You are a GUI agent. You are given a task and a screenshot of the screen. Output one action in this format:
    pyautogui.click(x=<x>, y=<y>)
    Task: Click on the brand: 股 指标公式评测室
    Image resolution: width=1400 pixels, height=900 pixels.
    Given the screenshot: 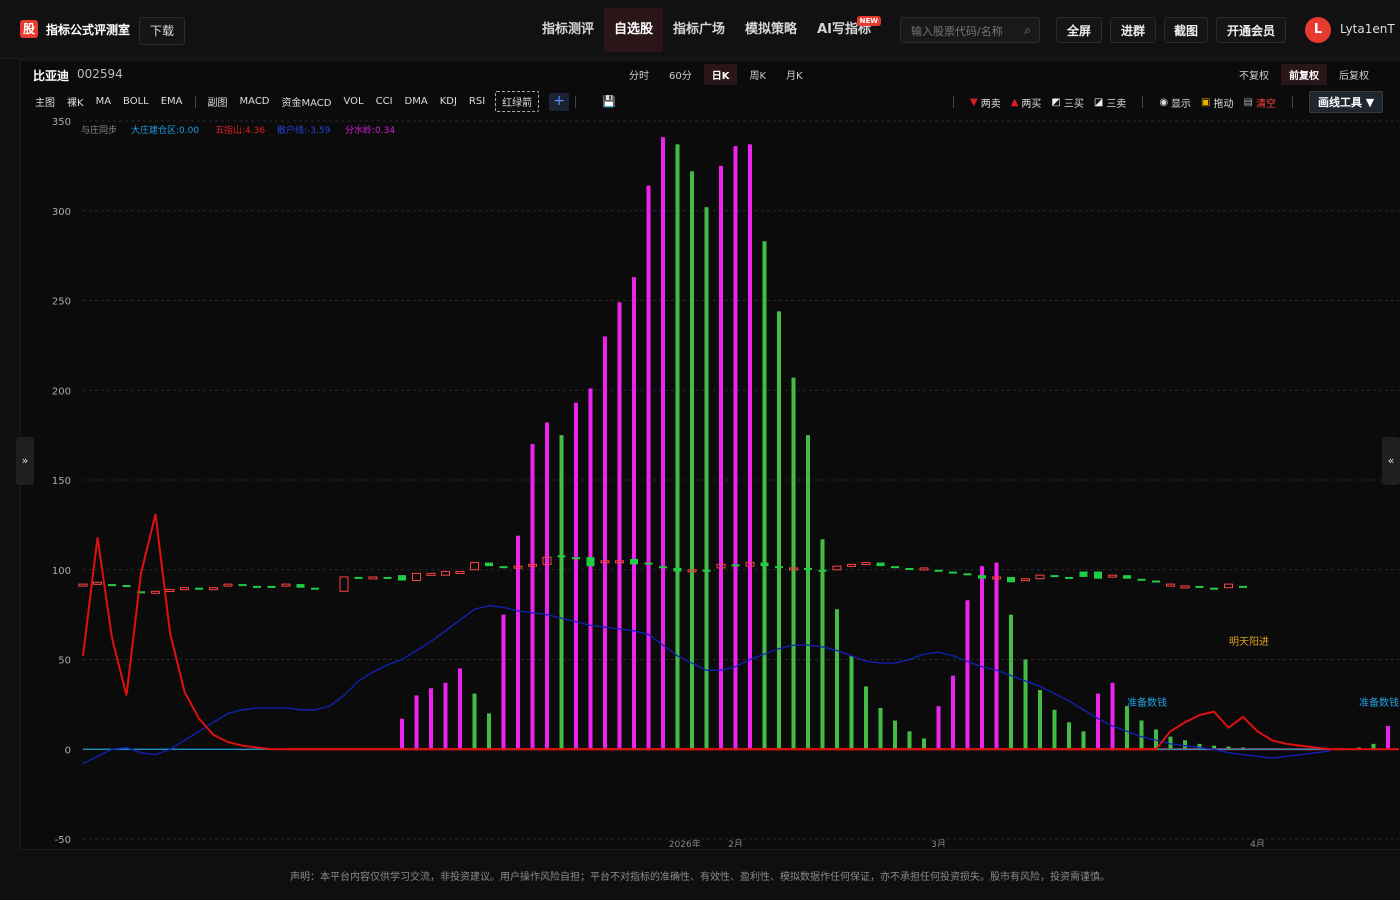 What is the action you would take?
    pyautogui.click(x=75, y=29)
    